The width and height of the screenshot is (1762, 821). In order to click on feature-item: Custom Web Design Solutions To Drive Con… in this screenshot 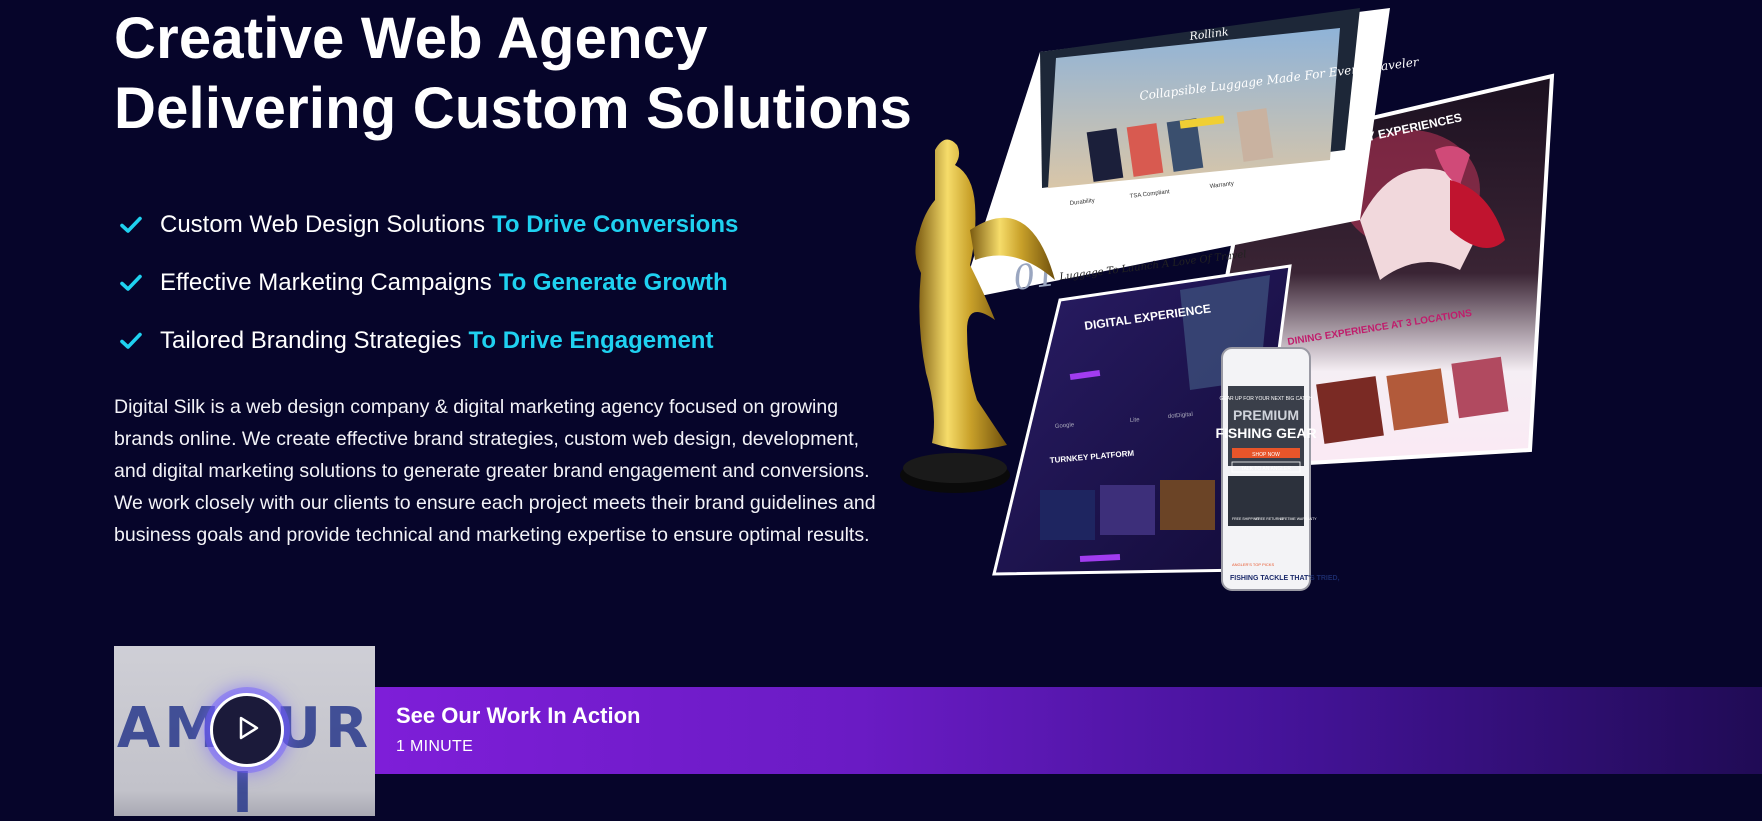, I will do `click(428, 225)`.